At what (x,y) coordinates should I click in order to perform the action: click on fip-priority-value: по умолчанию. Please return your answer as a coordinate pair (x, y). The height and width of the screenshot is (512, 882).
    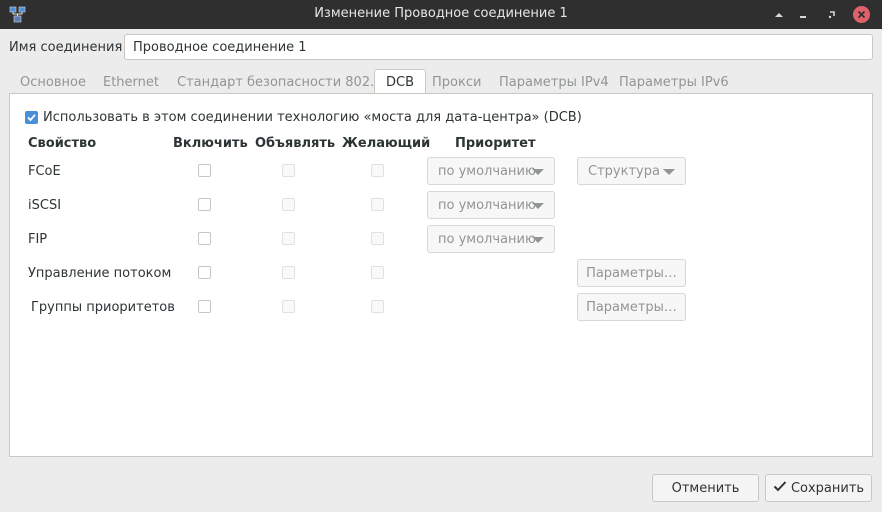
    Looking at the image, I should click on (487, 239).